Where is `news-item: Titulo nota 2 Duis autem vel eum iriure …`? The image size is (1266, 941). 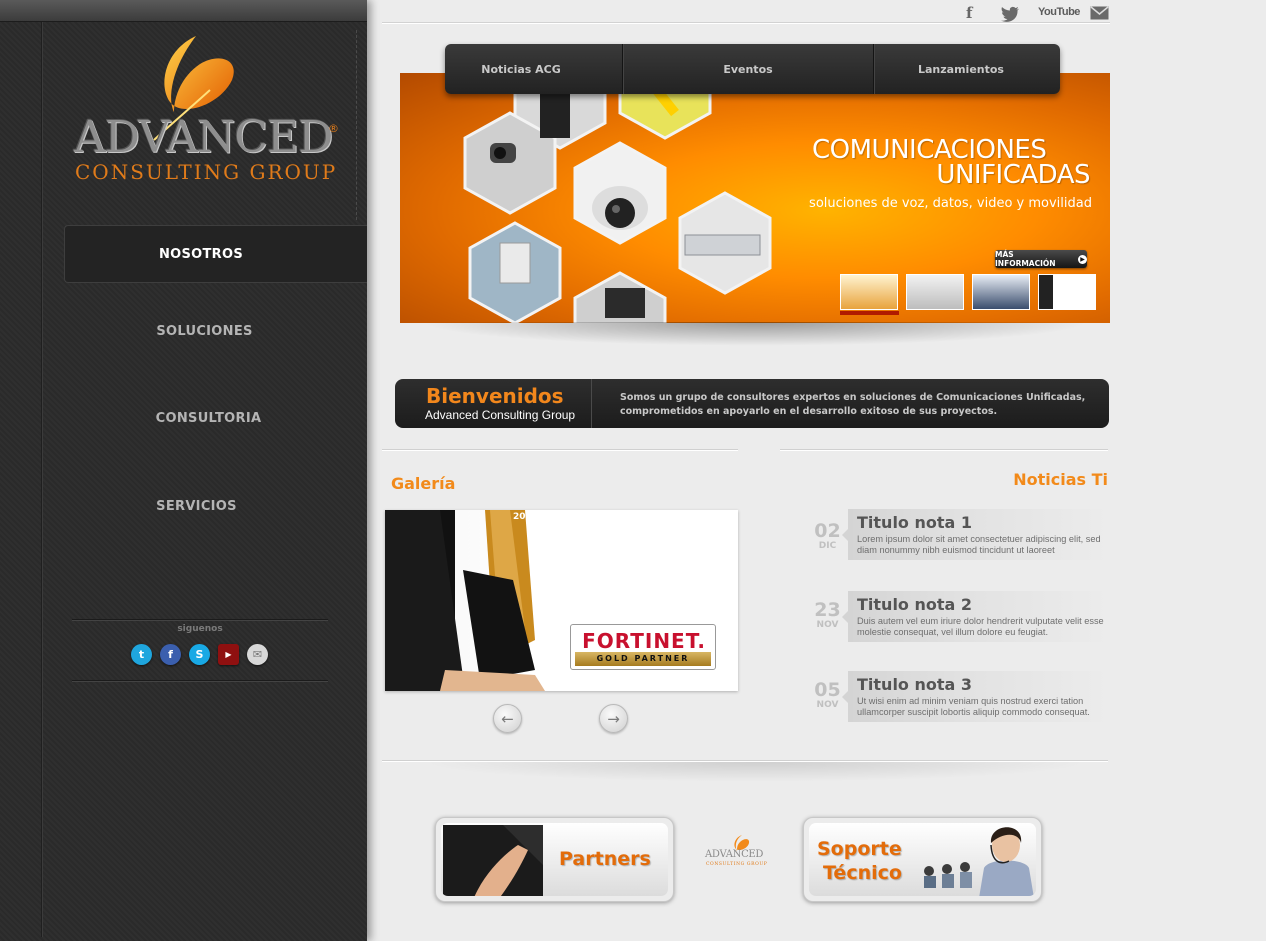 news-item: Titulo nota 2 Duis autem vel eum iriure … is located at coordinates (976, 616).